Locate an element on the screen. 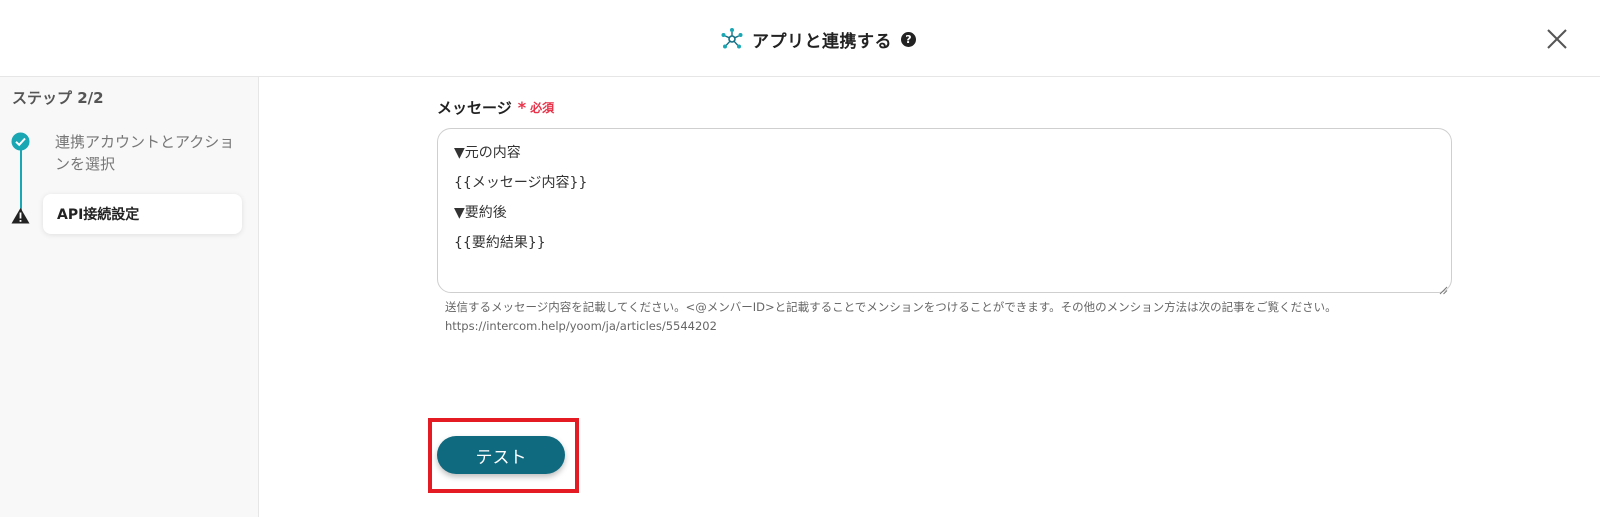 This screenshot has width=1600, height=517. close-button is located at coordinates (1557, 39).